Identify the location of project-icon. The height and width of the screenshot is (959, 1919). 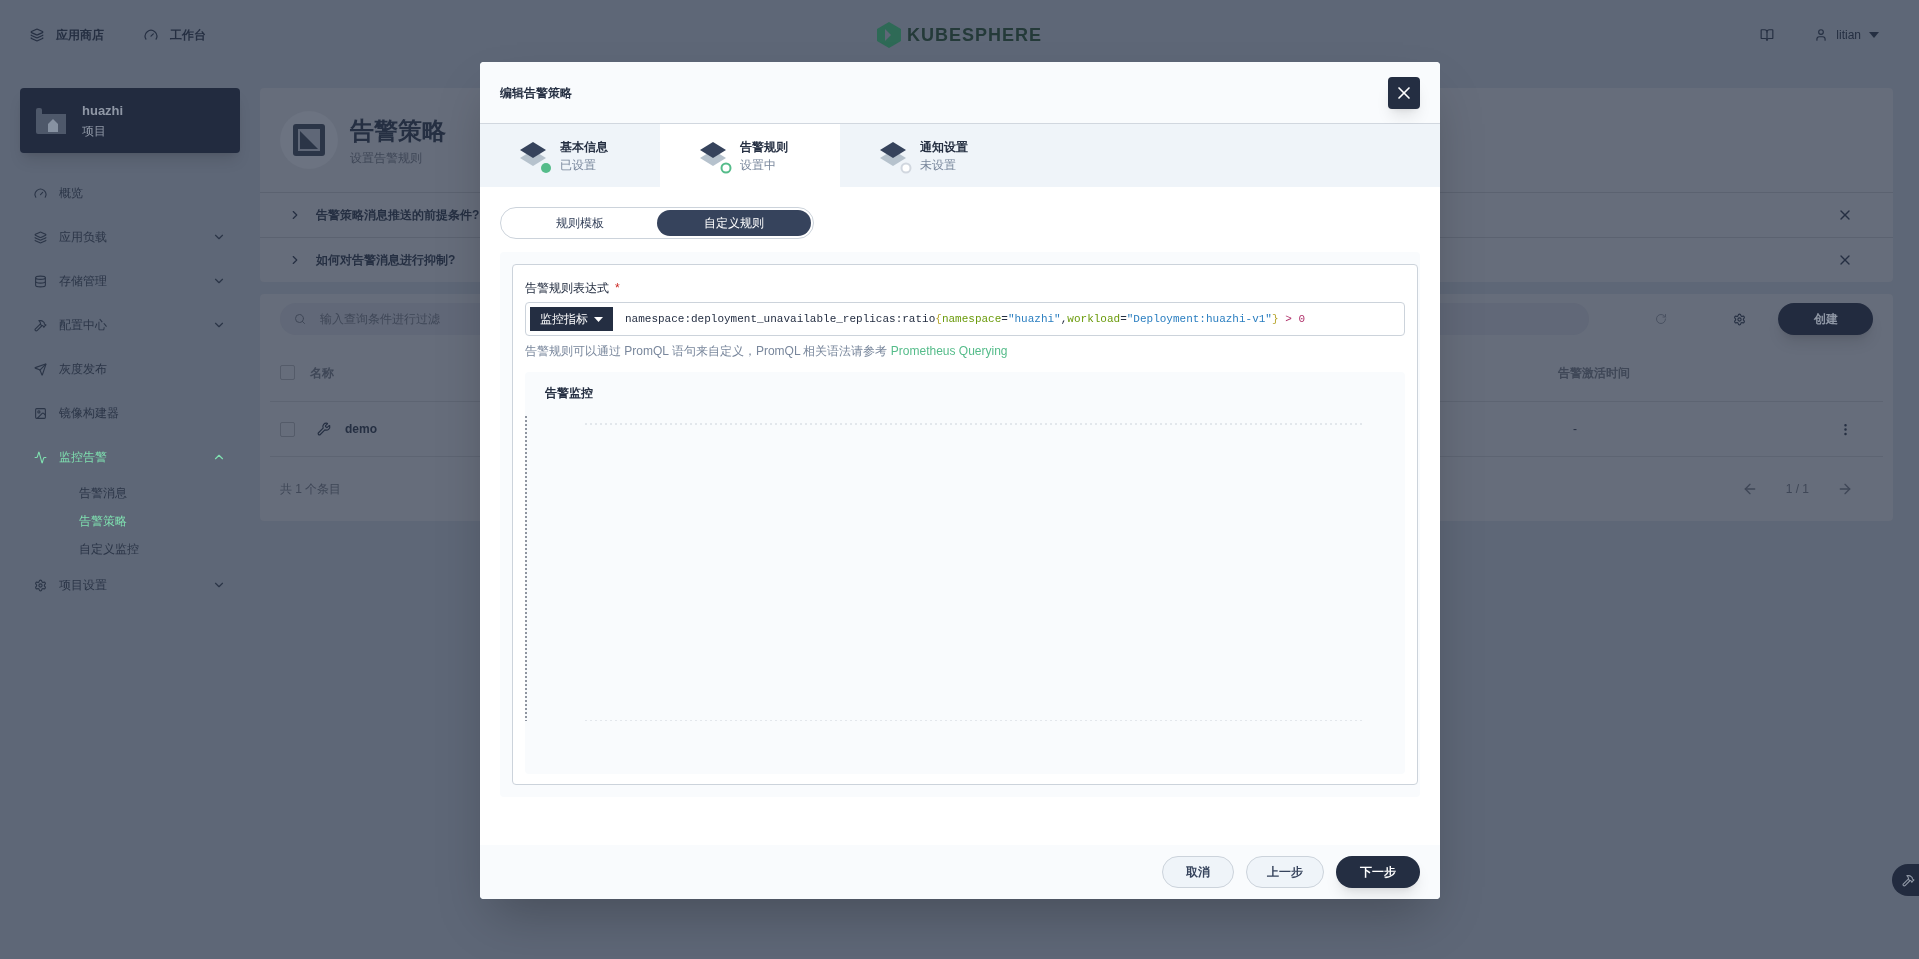
(51, 120).